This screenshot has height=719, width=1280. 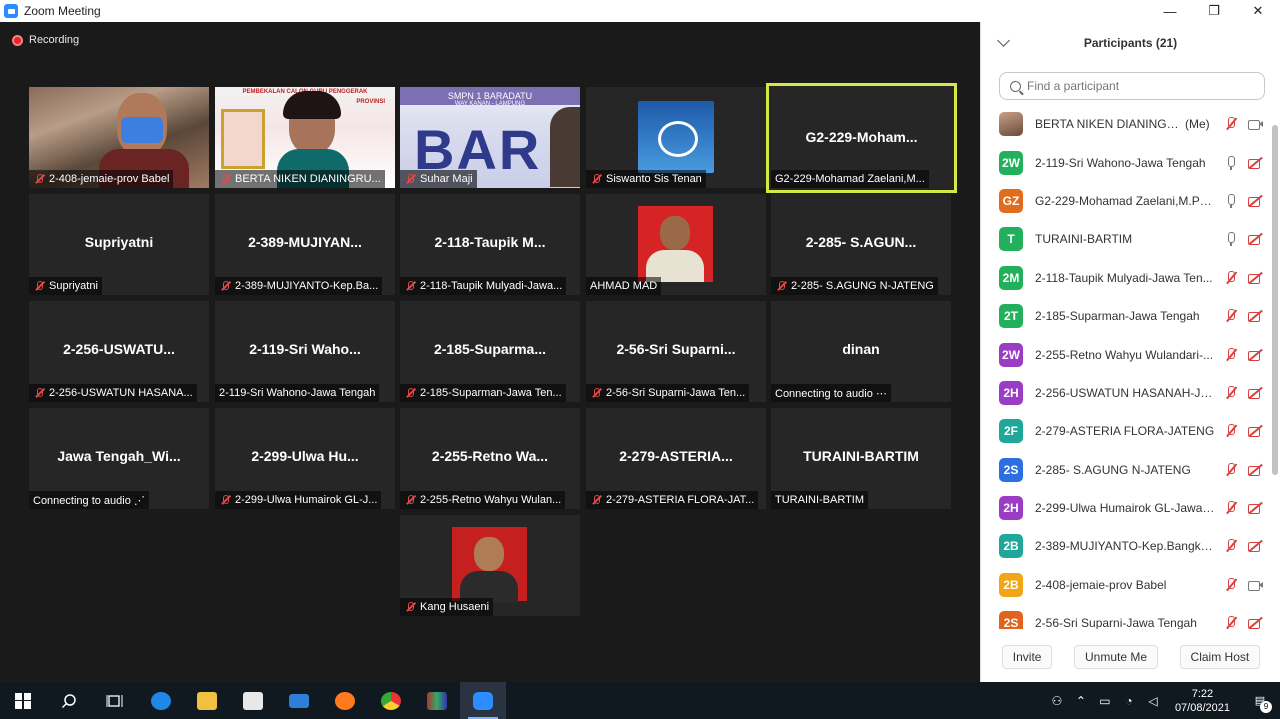 I want to click on avatar: 2W, so click(x=1011, y=162).